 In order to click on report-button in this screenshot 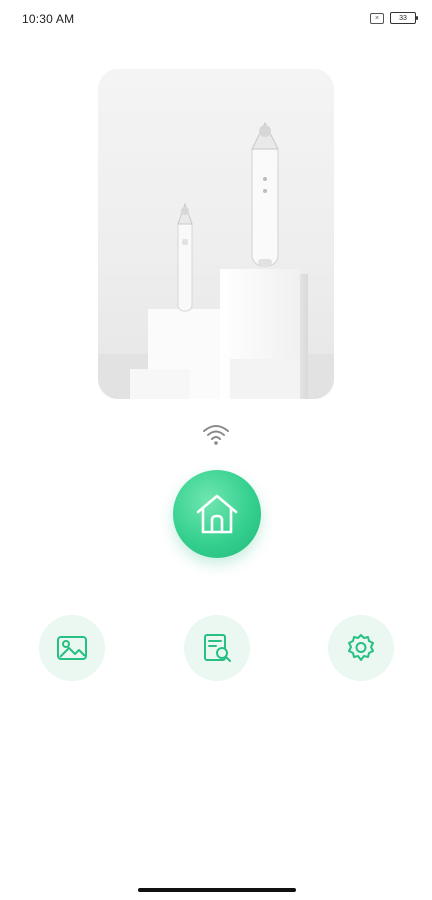, I will do `click(217, 648)`.